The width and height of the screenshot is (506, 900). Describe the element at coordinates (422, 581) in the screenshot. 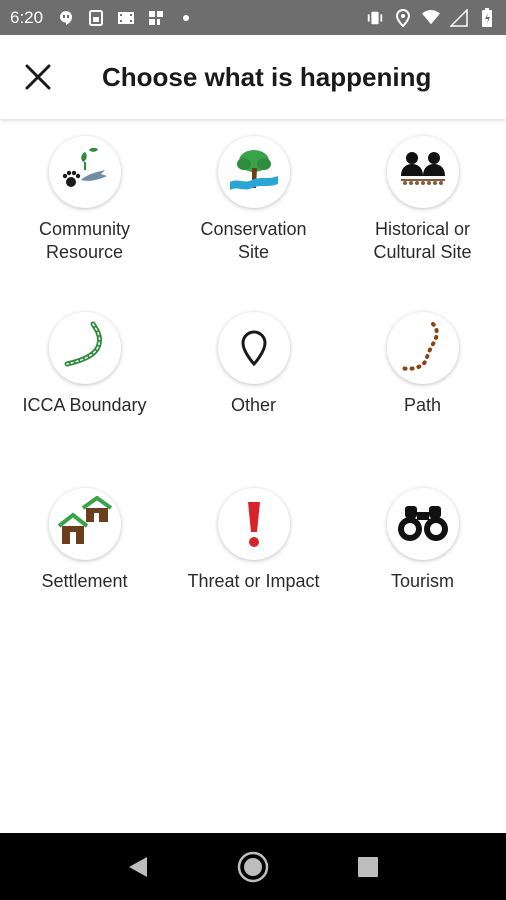

I see `tile-label: Tourism` at that location.